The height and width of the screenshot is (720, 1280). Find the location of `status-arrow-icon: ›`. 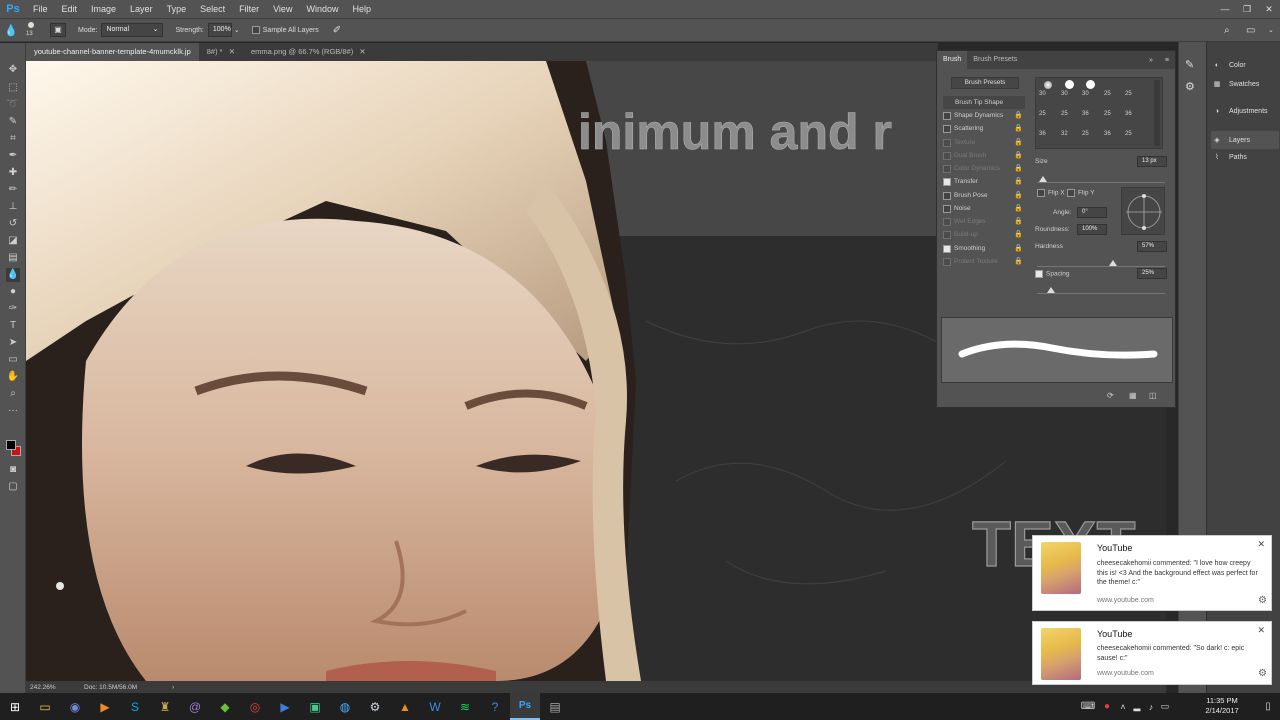

status-arrow-icon: › is located at coordinates (173, 687).